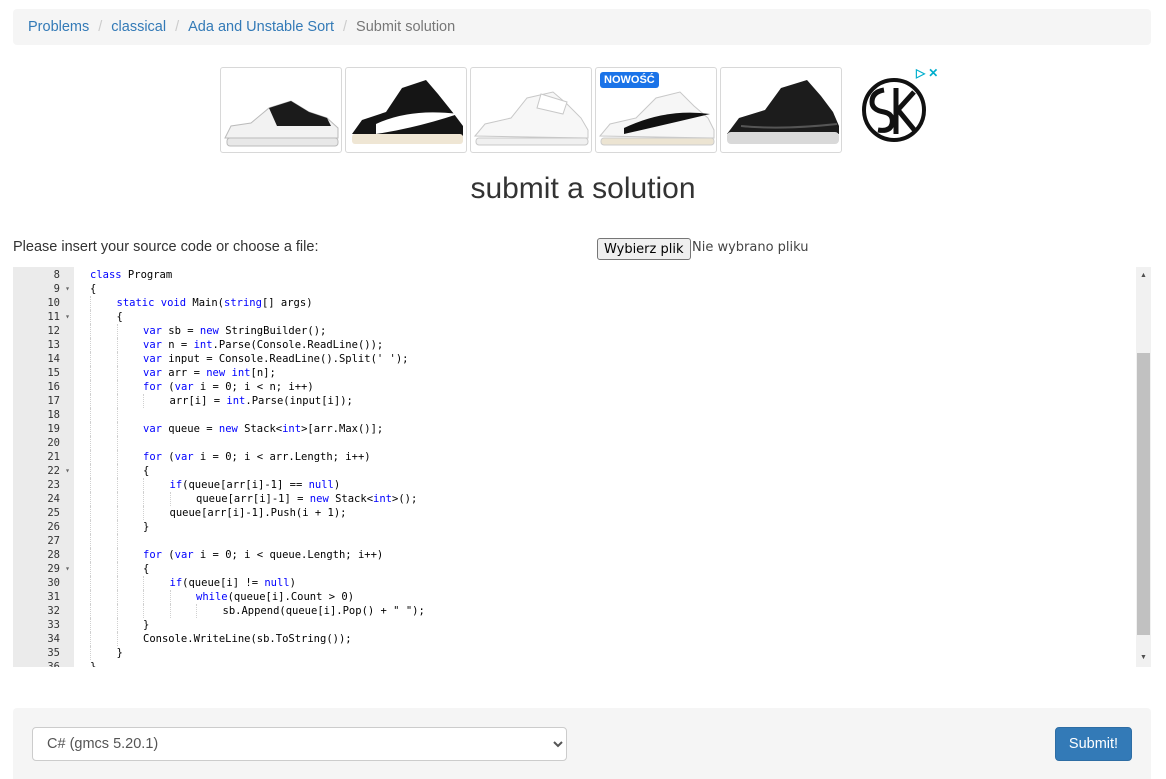 The width and height of the screenshot is (1166, 779). What do you see at coordinates (56, 275) in the screenshot?
I see `line-number-label: 8` at bounding box center [56, 275].